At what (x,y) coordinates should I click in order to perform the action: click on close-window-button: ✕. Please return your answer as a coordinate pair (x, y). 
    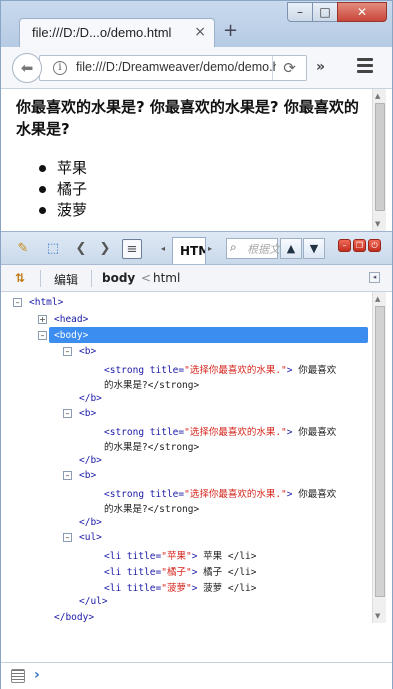
    Looking at the image, I should click on (362, 12).